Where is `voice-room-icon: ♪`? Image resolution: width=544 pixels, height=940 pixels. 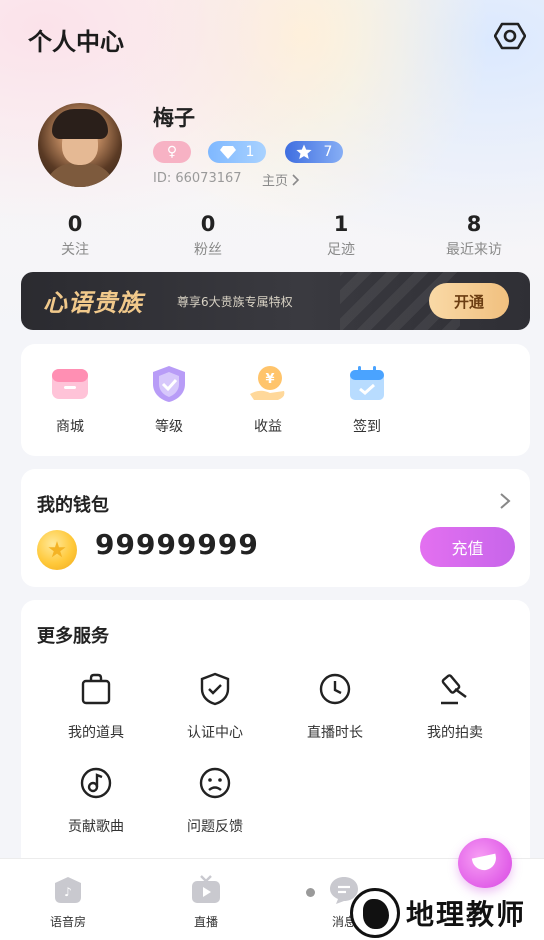 voice-room-icon: ♪ is located at coordinates (68, 890).